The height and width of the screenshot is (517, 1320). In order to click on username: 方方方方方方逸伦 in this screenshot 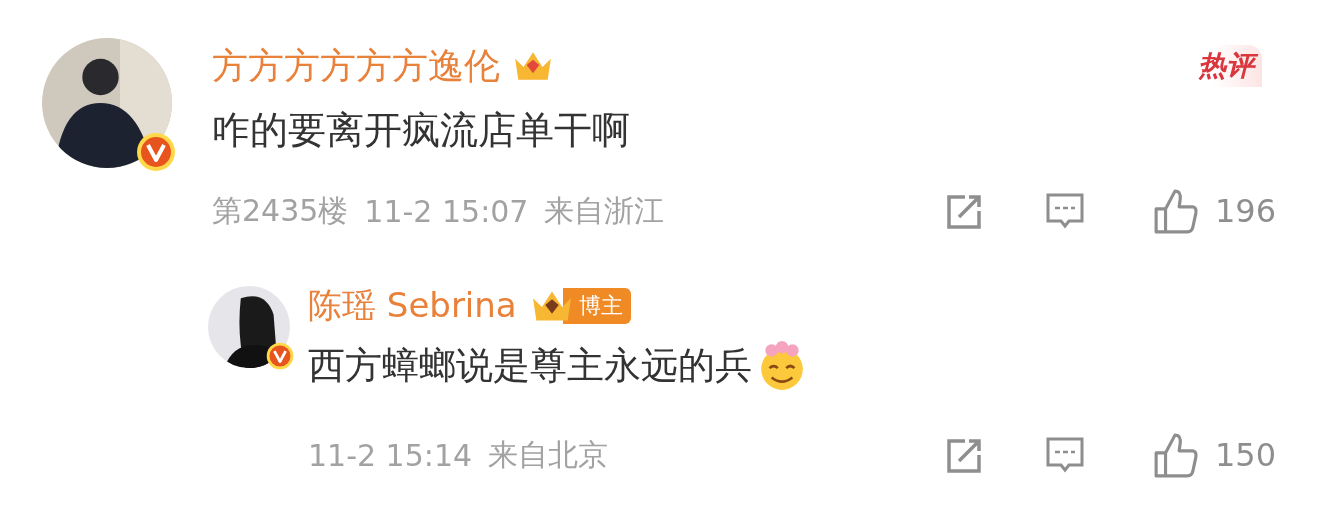, I will do `click(356, 66)`.